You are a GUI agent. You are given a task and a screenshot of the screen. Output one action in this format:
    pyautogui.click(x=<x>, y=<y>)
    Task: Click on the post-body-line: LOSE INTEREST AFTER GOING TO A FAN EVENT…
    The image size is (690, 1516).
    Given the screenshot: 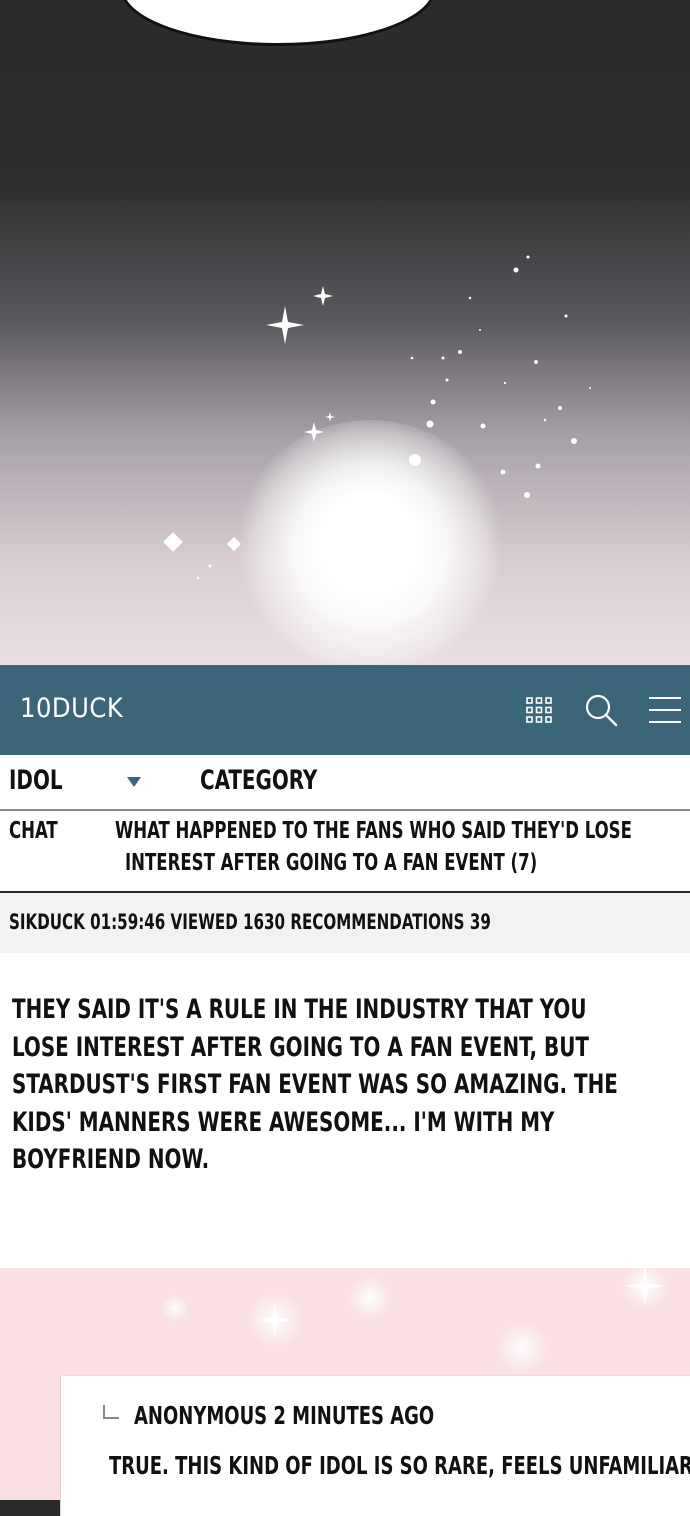 What is the action you would take?
    pyautogui.click(x=300, y=1047)
    